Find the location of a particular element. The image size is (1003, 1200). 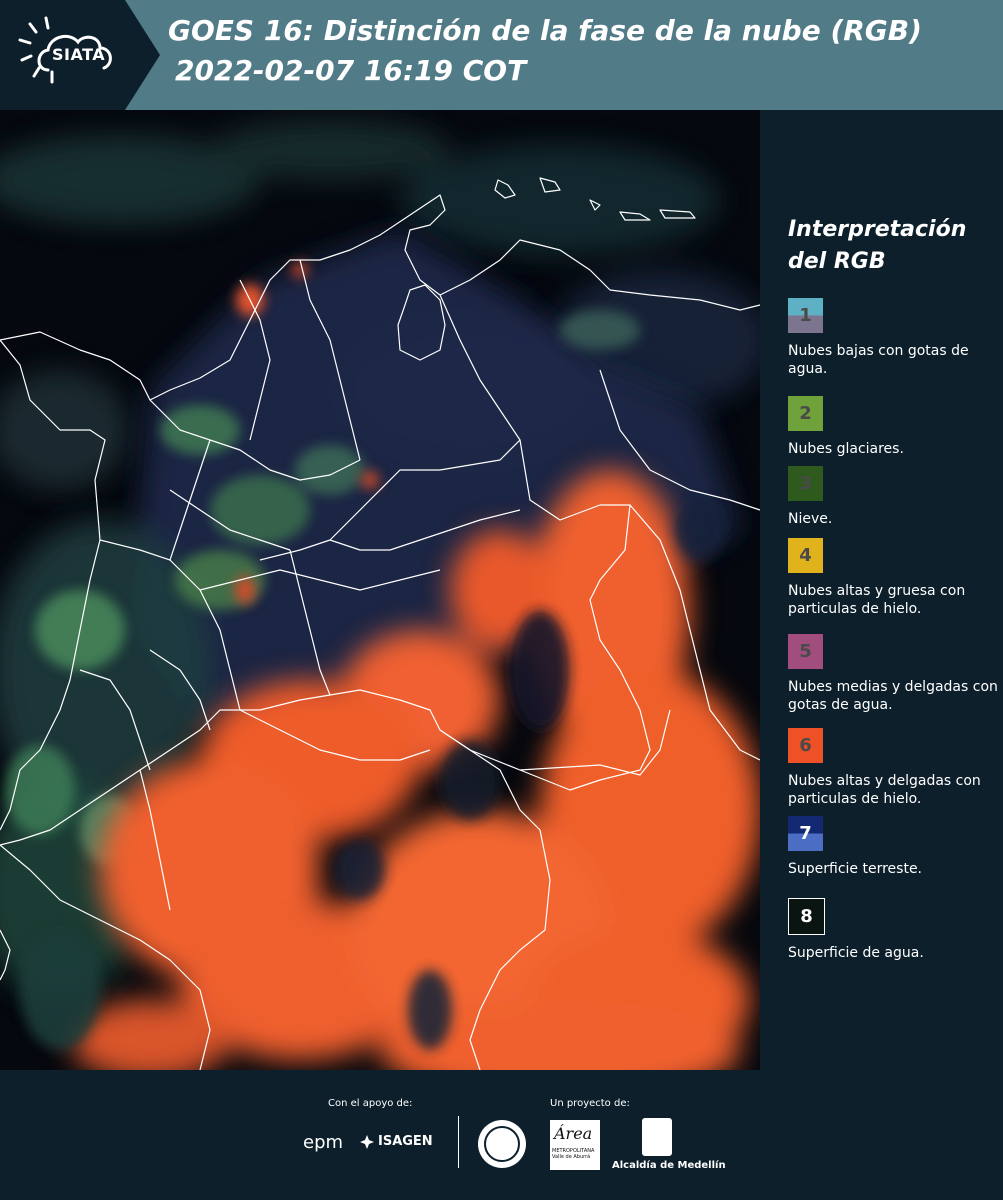

footer-divider is located at coordinates (458, 1142).